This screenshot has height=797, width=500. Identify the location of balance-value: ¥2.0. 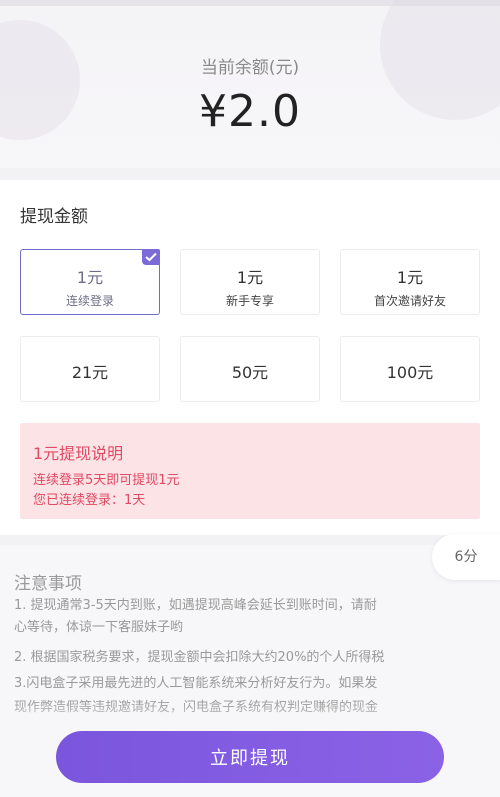
(250, 111).